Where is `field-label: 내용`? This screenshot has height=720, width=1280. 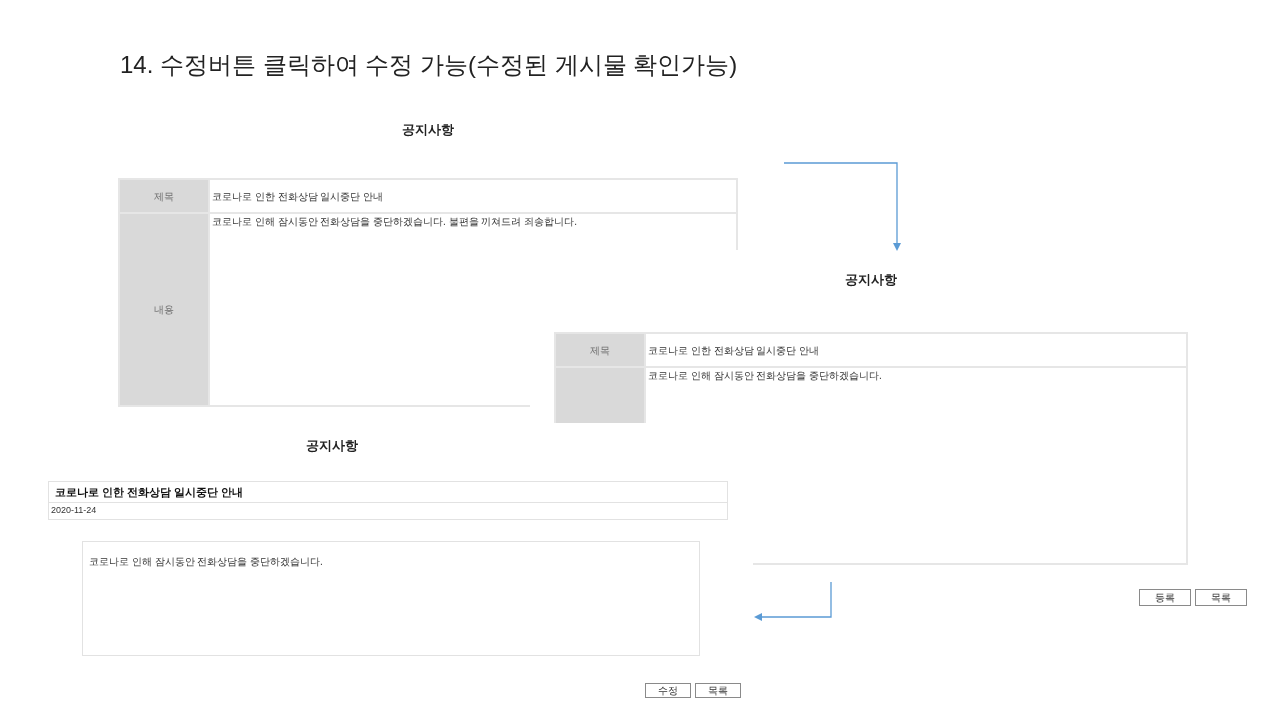
field-label: 내용 is located at coordinates (164, 310).